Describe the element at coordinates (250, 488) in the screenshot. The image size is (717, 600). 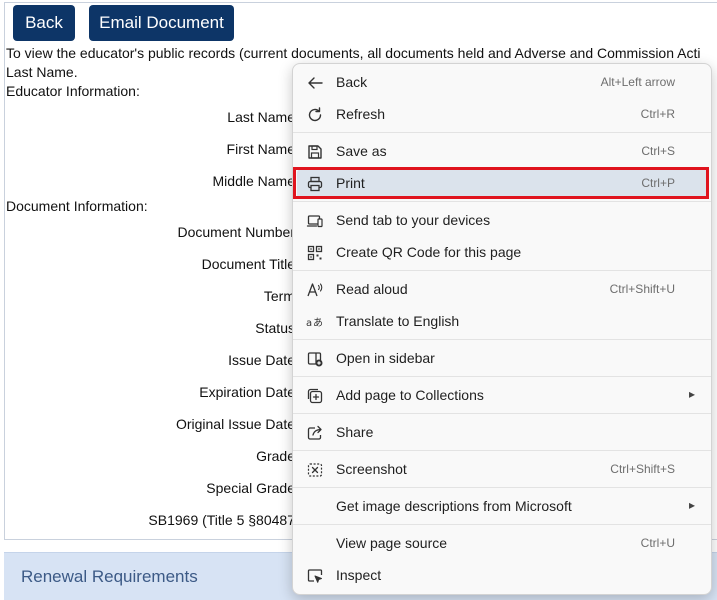
I see `field-label-special-grade: Special Grade` at that location.